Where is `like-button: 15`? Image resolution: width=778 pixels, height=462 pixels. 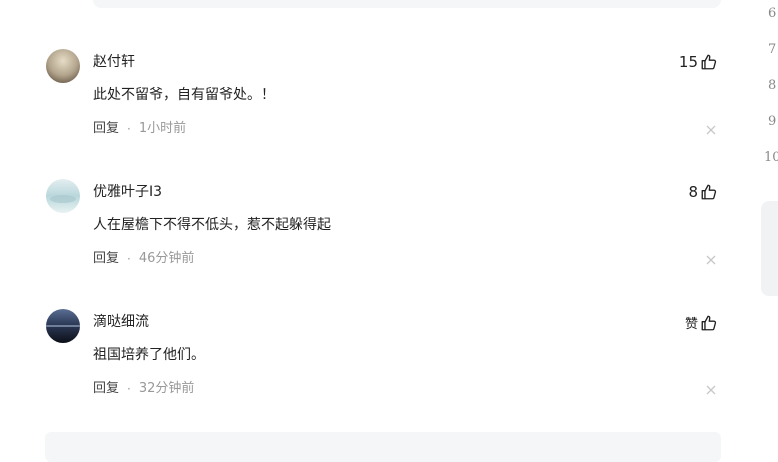 like-button: 15 is located at coordinates (698, 62).